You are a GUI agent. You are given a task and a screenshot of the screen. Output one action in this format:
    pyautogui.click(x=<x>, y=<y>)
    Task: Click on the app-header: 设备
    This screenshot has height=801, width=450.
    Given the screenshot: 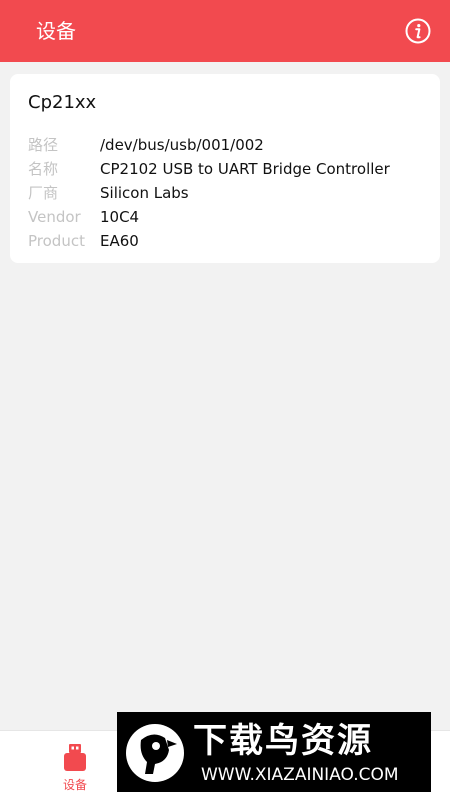 What is the action you would take?
    pyautogui.click(x=225, y=31)
    